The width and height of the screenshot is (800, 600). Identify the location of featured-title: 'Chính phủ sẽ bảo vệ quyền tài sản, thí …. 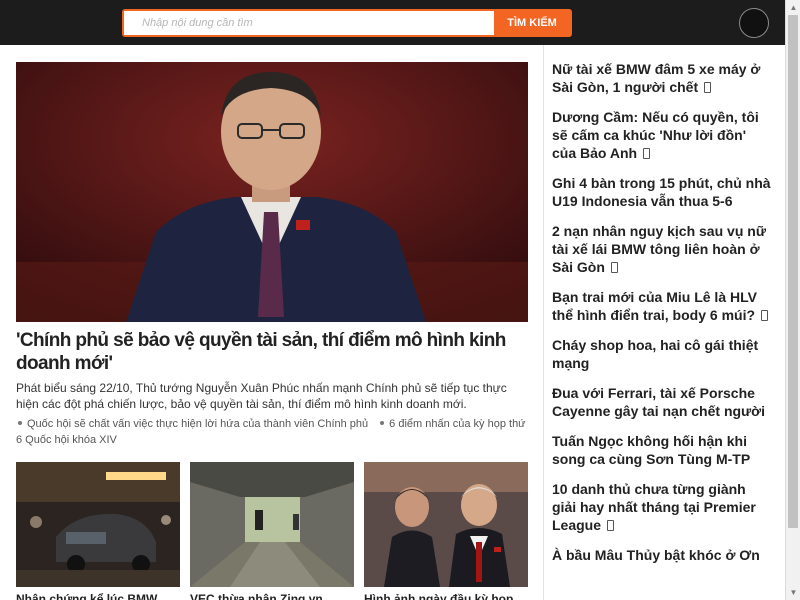
(272, 352).